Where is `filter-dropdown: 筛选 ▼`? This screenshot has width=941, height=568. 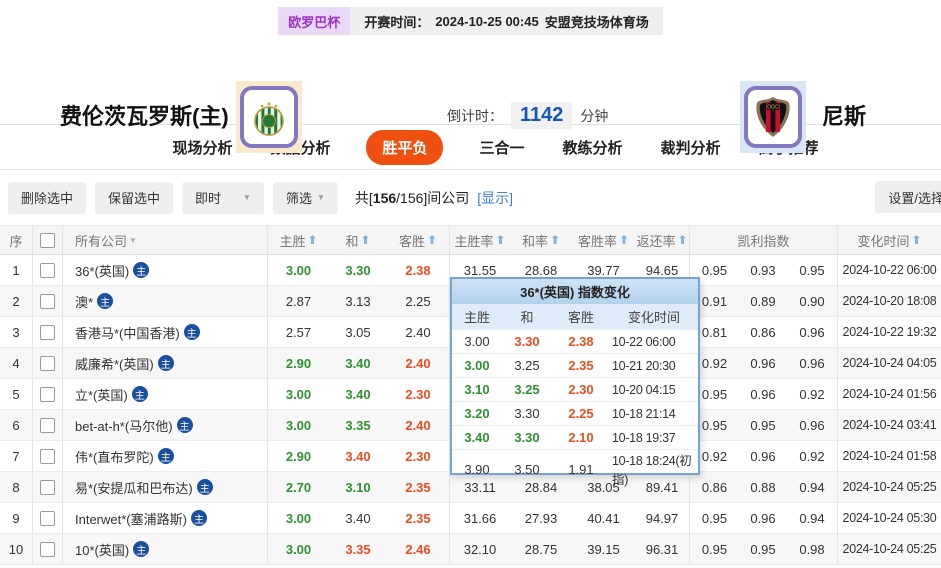 filter-dropdown: 筛选 ▼ is located at coordinates (305, 197).